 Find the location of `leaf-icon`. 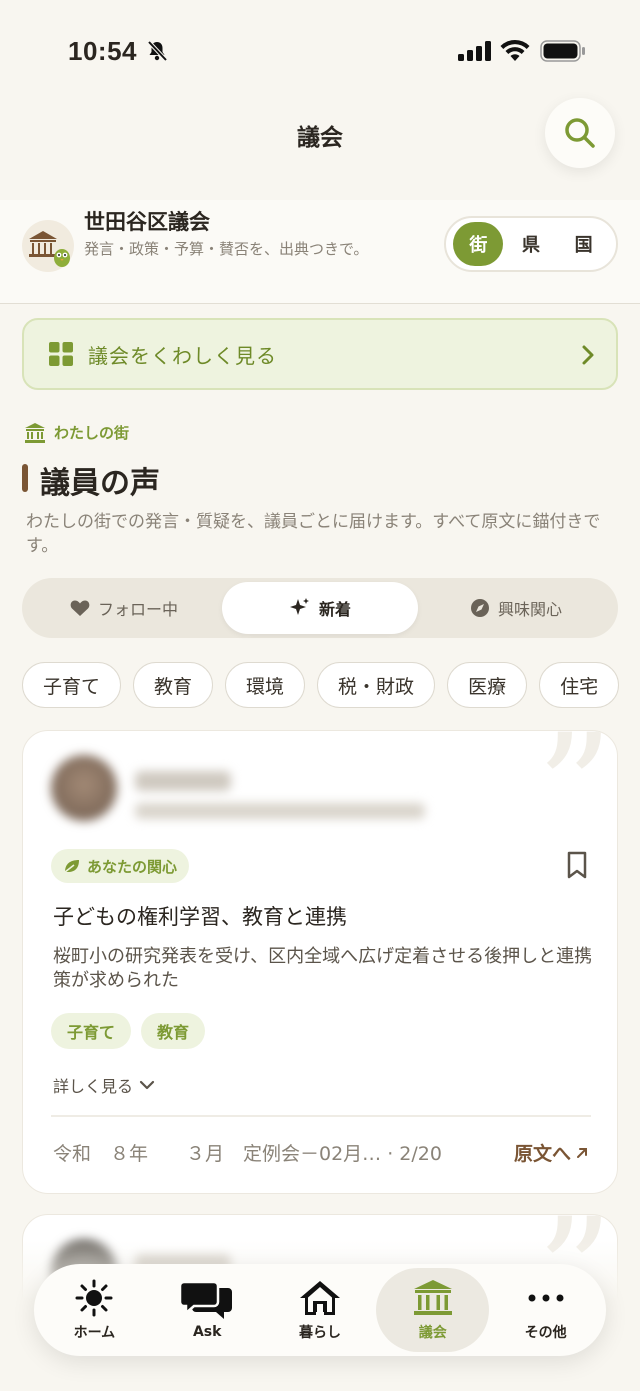

leaf-icon is located at coordinates (71, 866).